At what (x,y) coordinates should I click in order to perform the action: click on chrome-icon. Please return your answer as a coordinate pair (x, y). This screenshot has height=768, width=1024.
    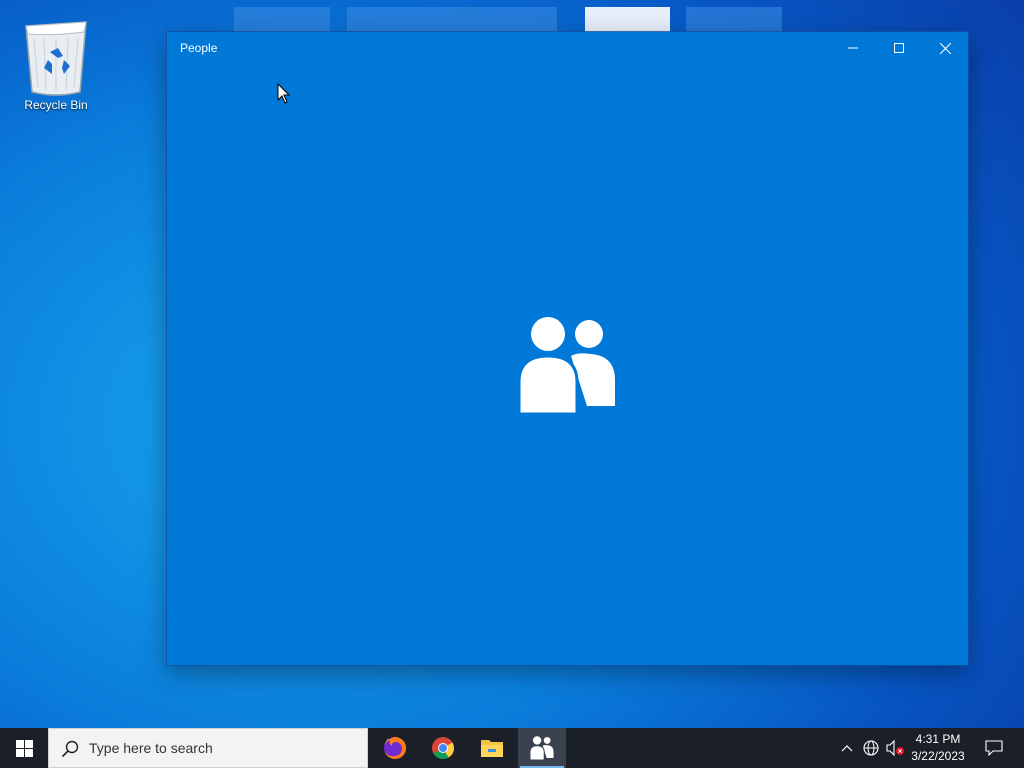
    Looking at the image, I should click on (443, 748).